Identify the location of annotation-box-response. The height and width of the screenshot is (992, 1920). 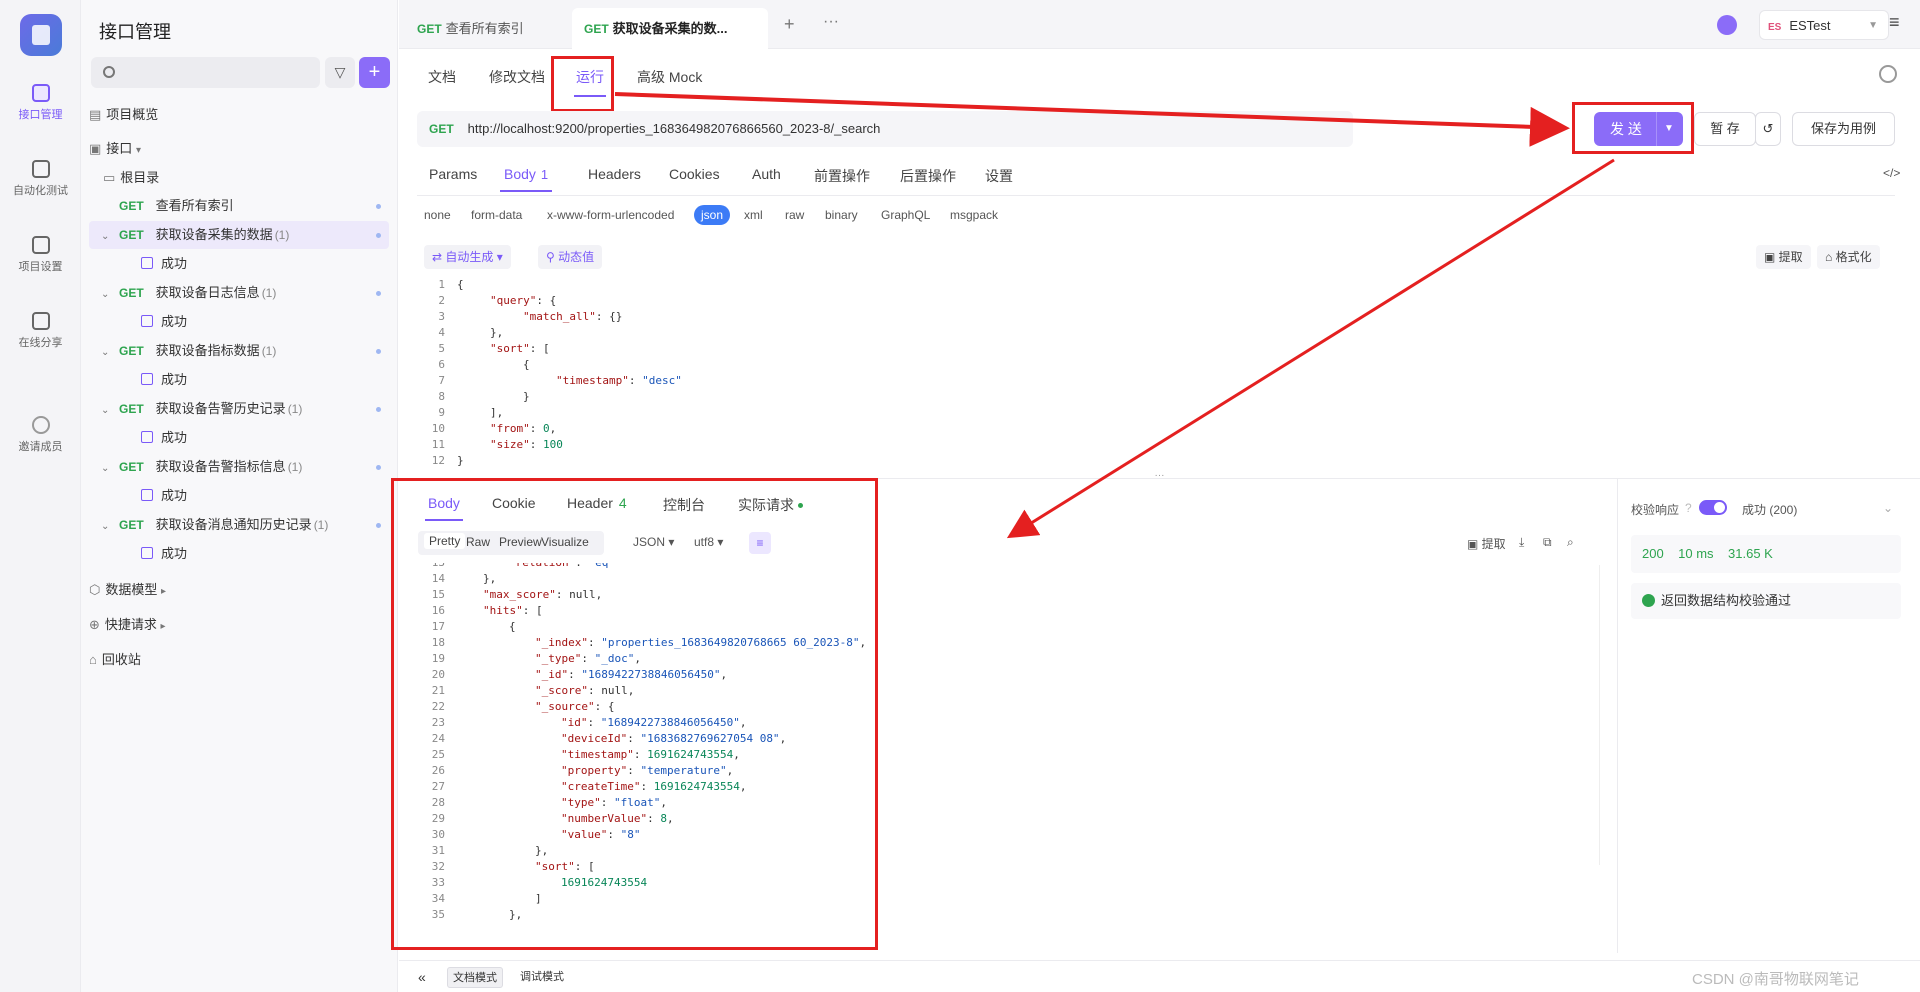
(634, 714).